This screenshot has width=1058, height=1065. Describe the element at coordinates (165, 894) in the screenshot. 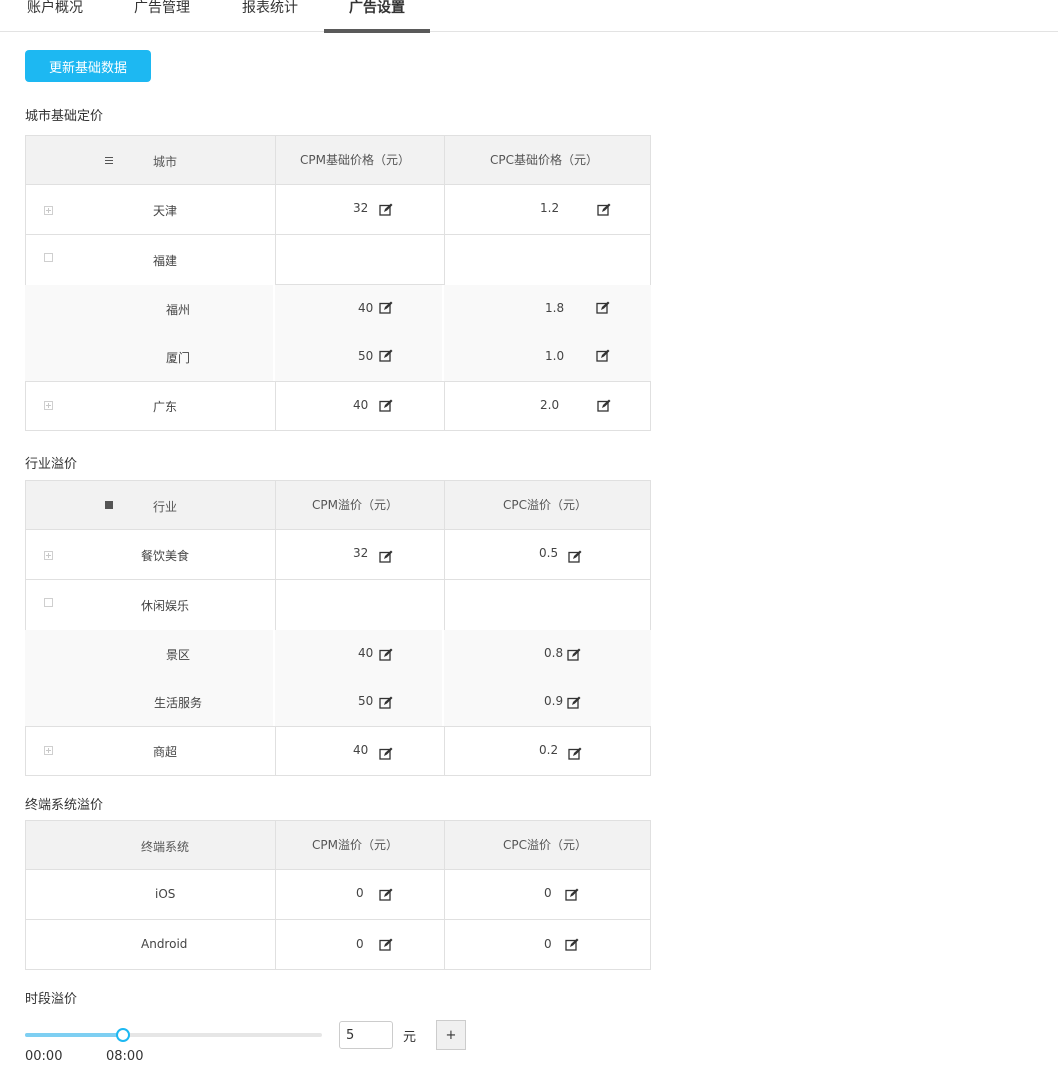

I see `row-name: iOS` at that location.